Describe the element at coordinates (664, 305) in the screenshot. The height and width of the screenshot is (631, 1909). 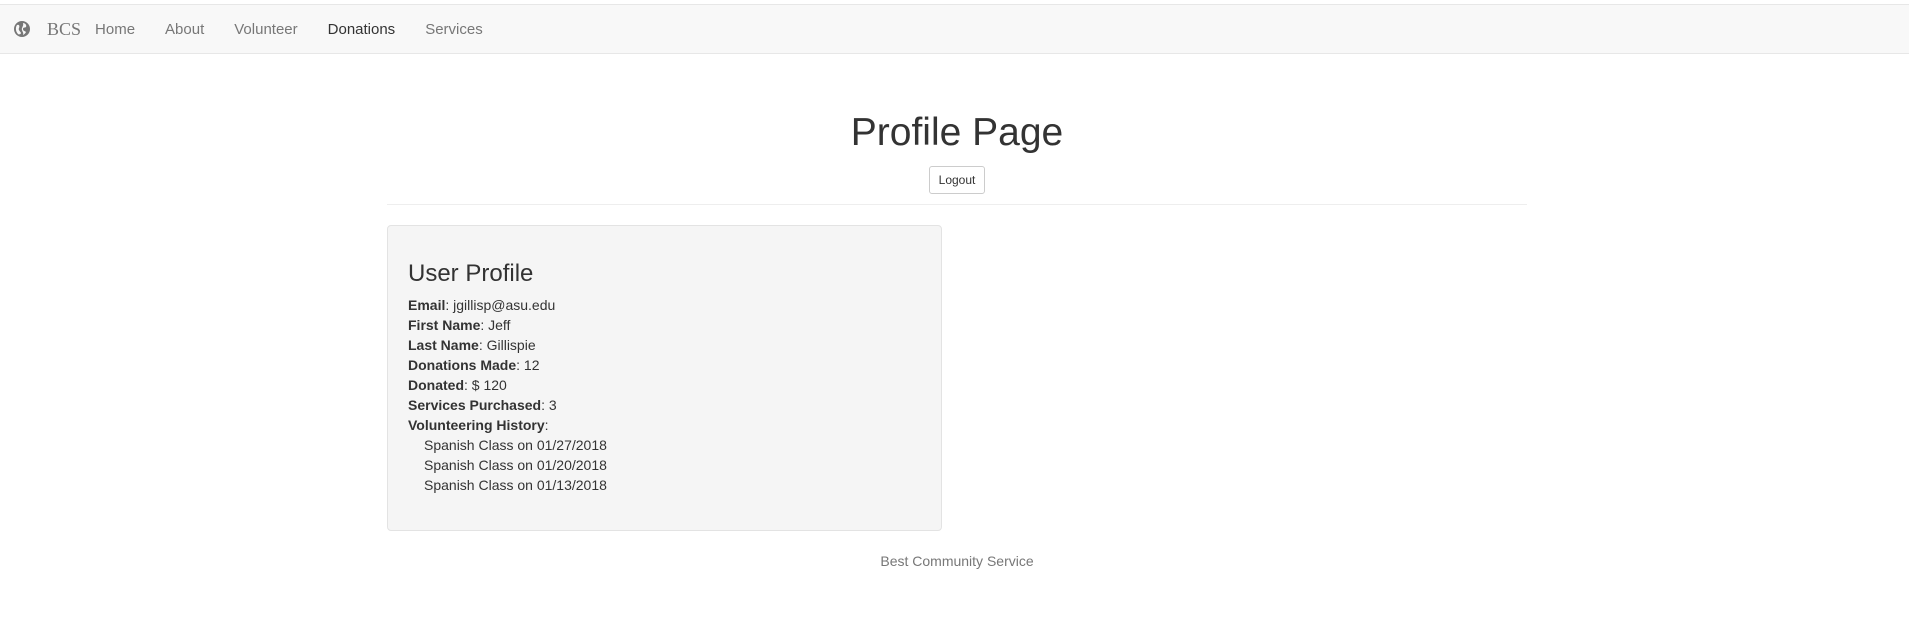
I see `email-row: Email: jgillisp@asu.edu` at that location.